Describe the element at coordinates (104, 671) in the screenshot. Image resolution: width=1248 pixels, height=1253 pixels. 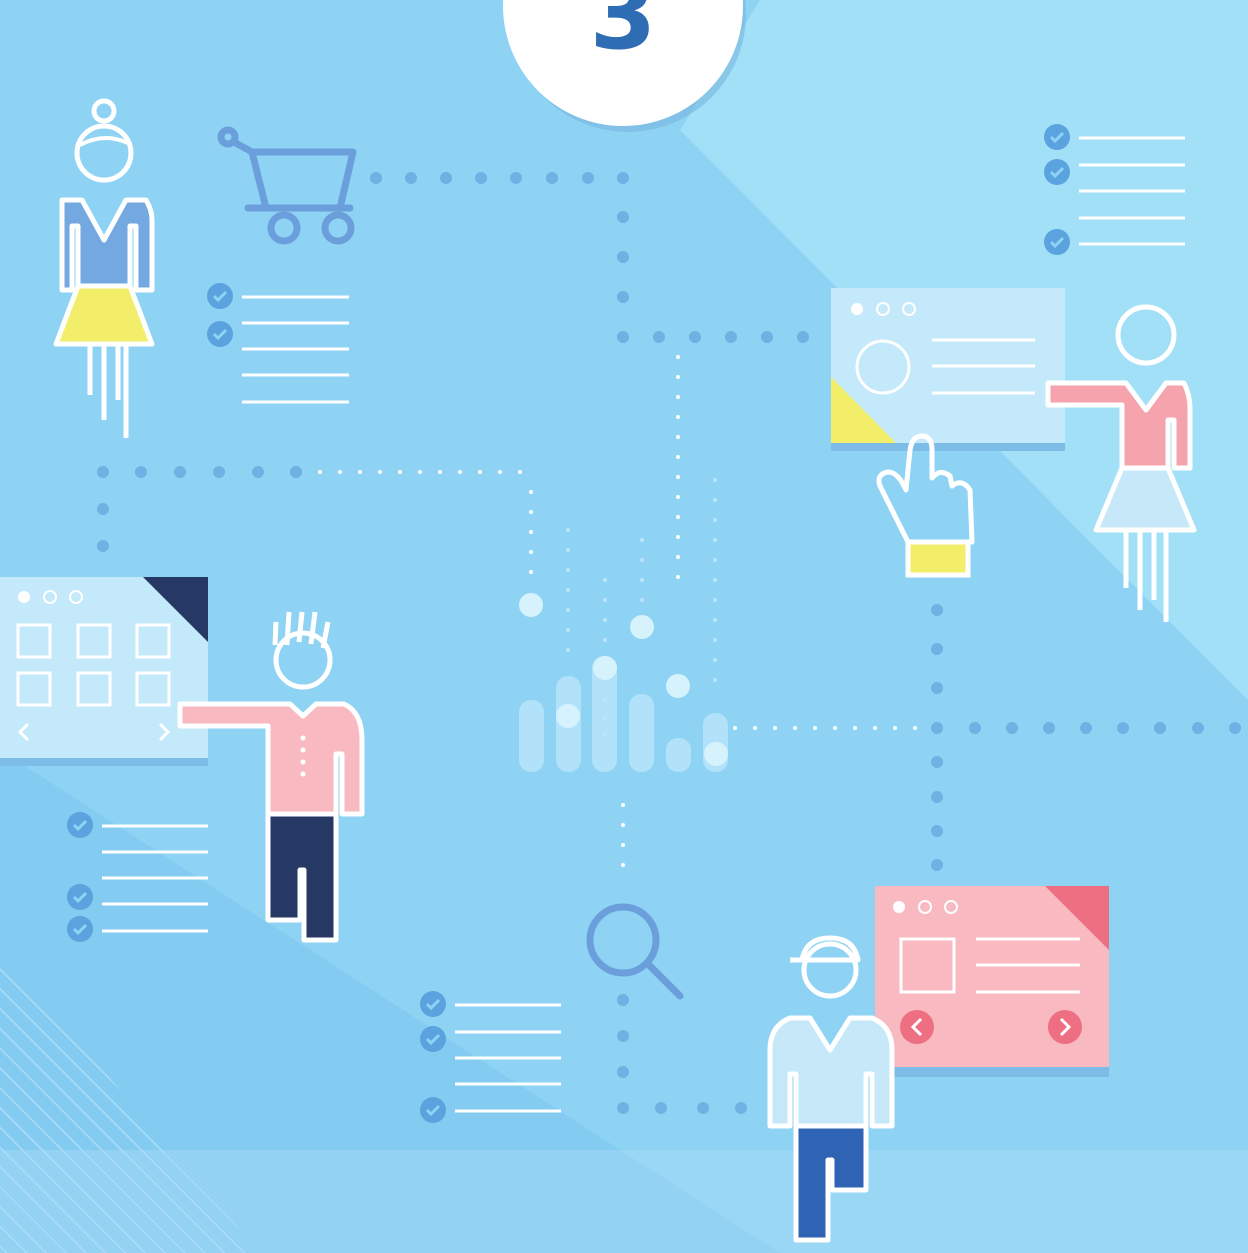
I see `browser-window-gallery` at that location.